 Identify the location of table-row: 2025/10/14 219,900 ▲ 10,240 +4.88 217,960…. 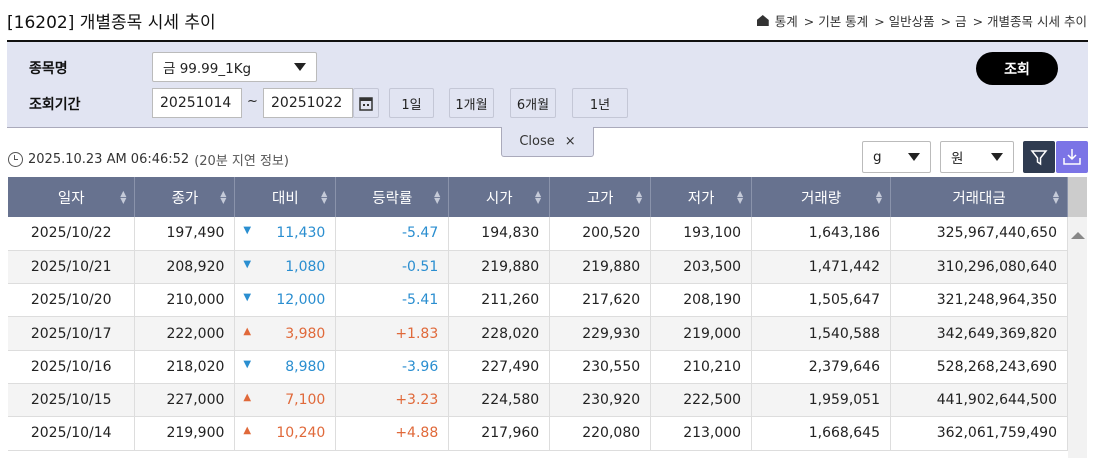
(538, 433).